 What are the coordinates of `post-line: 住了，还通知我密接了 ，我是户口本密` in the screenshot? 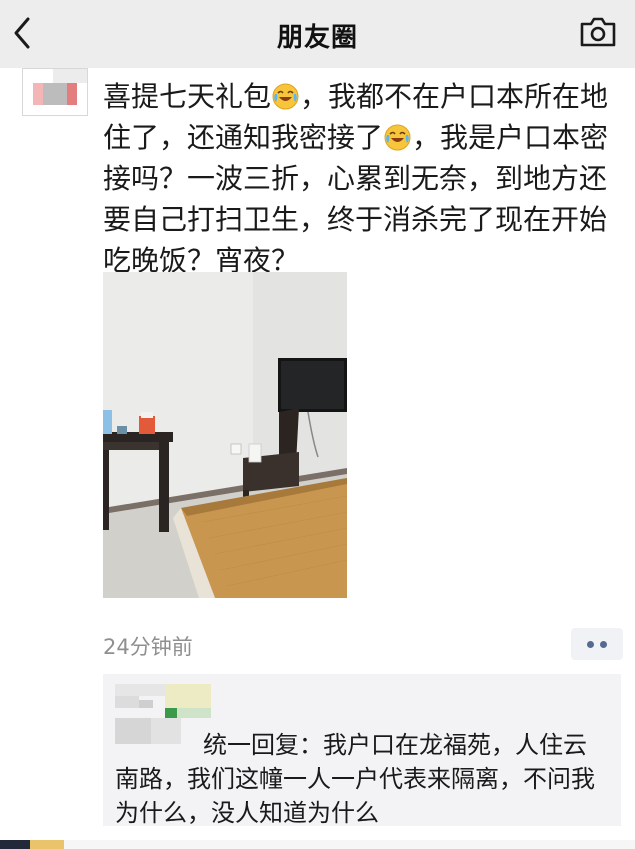 It's located at (356, 137).